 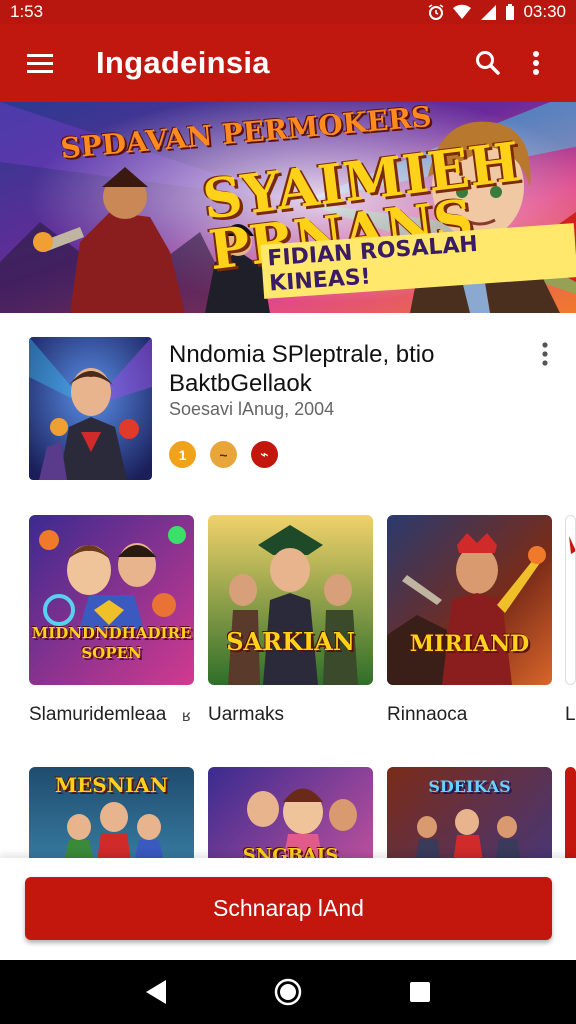 What do you see at coordinates (469, 600) in the screenshot?
I see `game-thumbnail: MIRIAND` at bounding box center [469, 600].